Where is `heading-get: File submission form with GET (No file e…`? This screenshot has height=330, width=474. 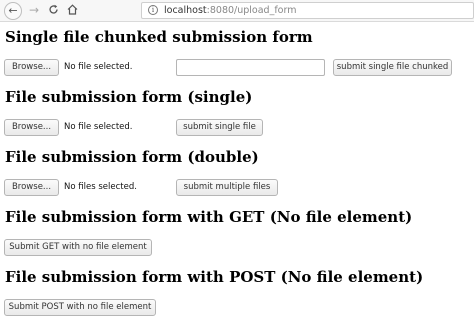
heading-get: File submission form with GET (No file e… is located at coordinates (209, 217).